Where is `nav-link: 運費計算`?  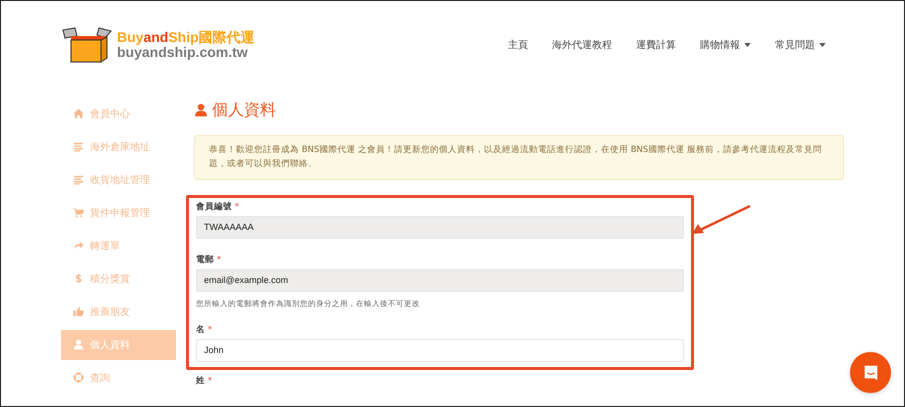 nav-link: 運費計算 is located at coordinates (656, 45).